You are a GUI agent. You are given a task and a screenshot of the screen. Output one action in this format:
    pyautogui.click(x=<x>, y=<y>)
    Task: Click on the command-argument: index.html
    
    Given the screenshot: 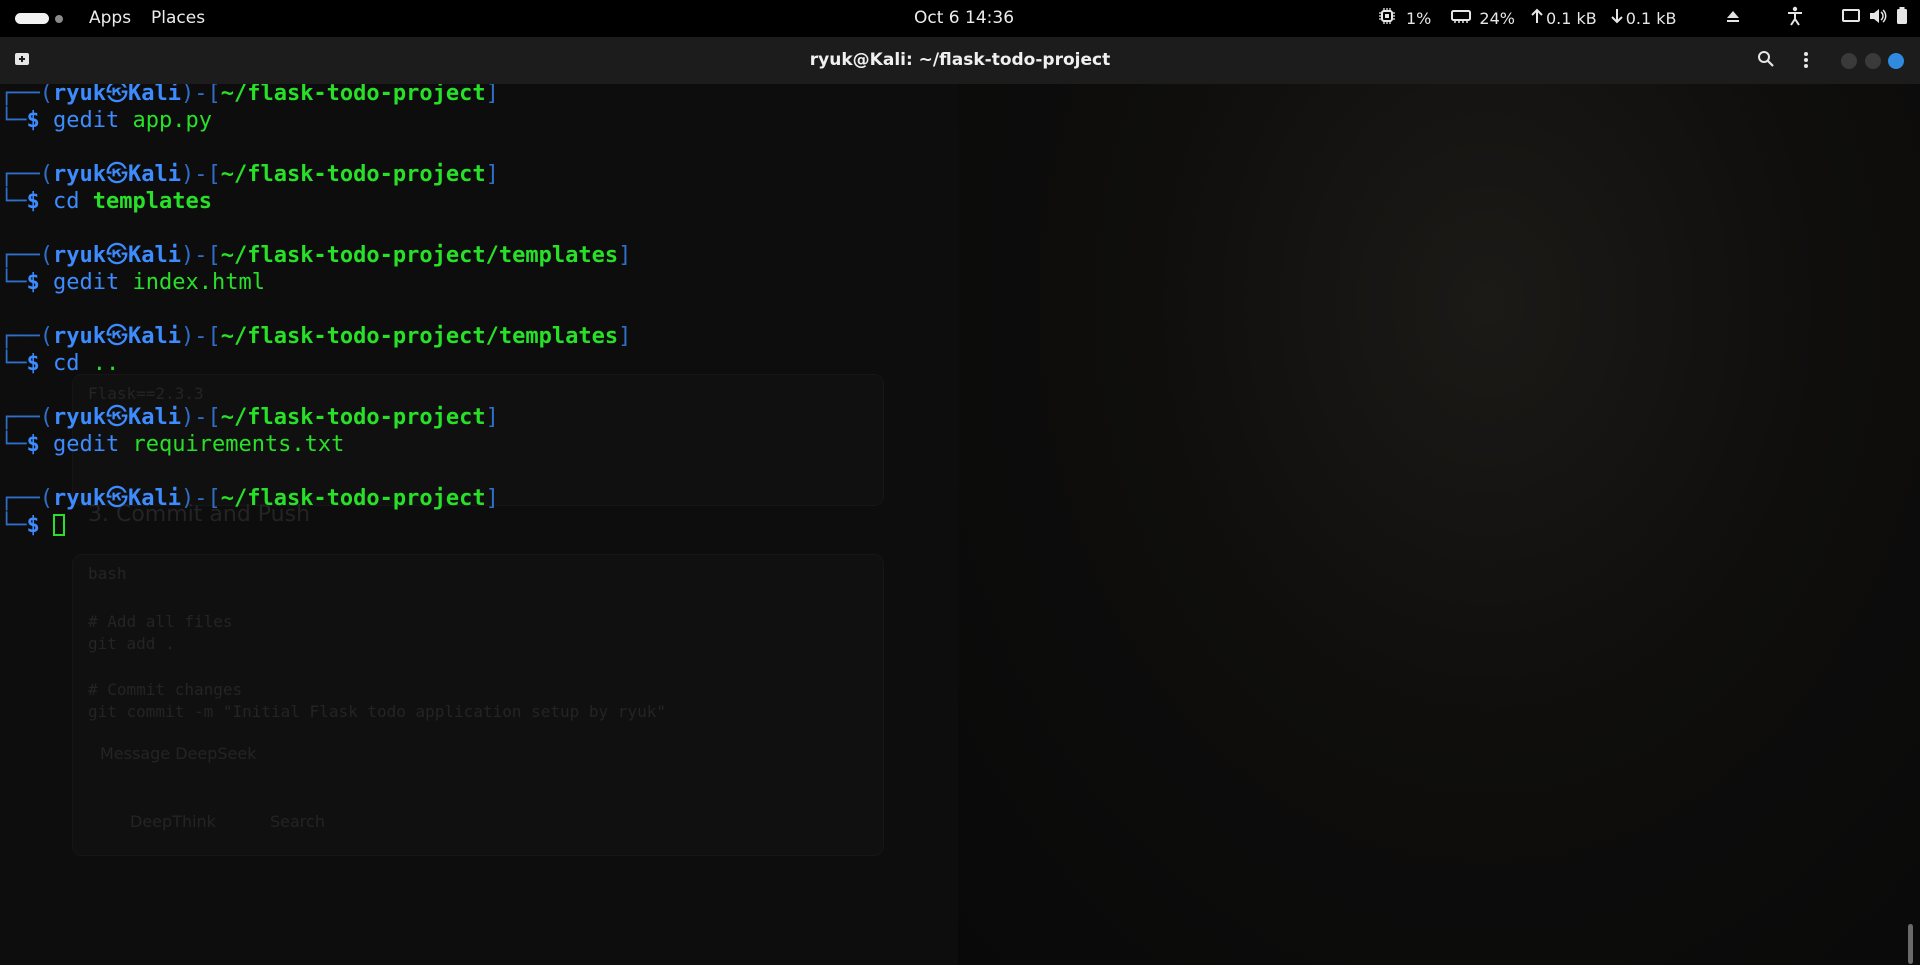 What is the action you would take?
    pyautogui.click(x=198, y=282)
    